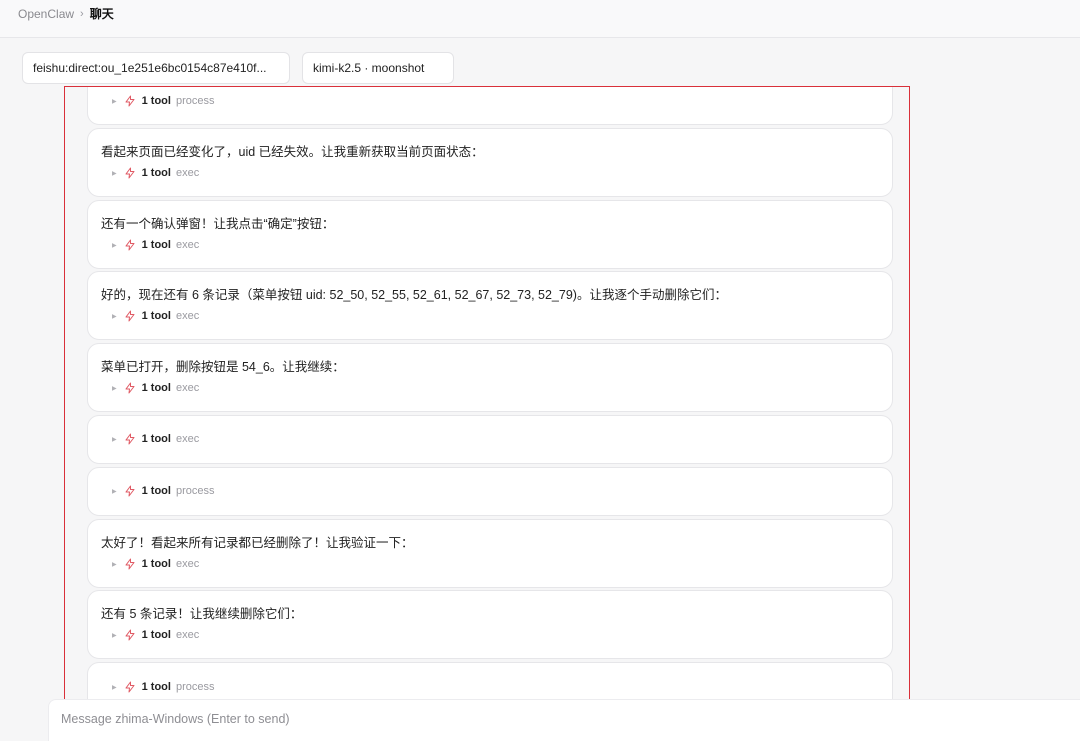  I want to click on chat-message: 太好了！看起来所有记录都已经删除了！让我验证一下： ▶ 1 tool exec, so click(490, 553).